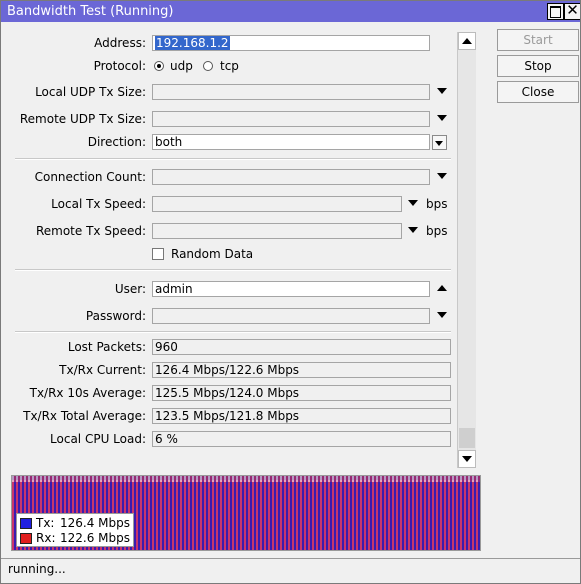 The image size is (581, 584). What do you see at coordinates (158, 254) in the screenshot?
I see `random-data-checkbox` at bounding box center [158, 254].